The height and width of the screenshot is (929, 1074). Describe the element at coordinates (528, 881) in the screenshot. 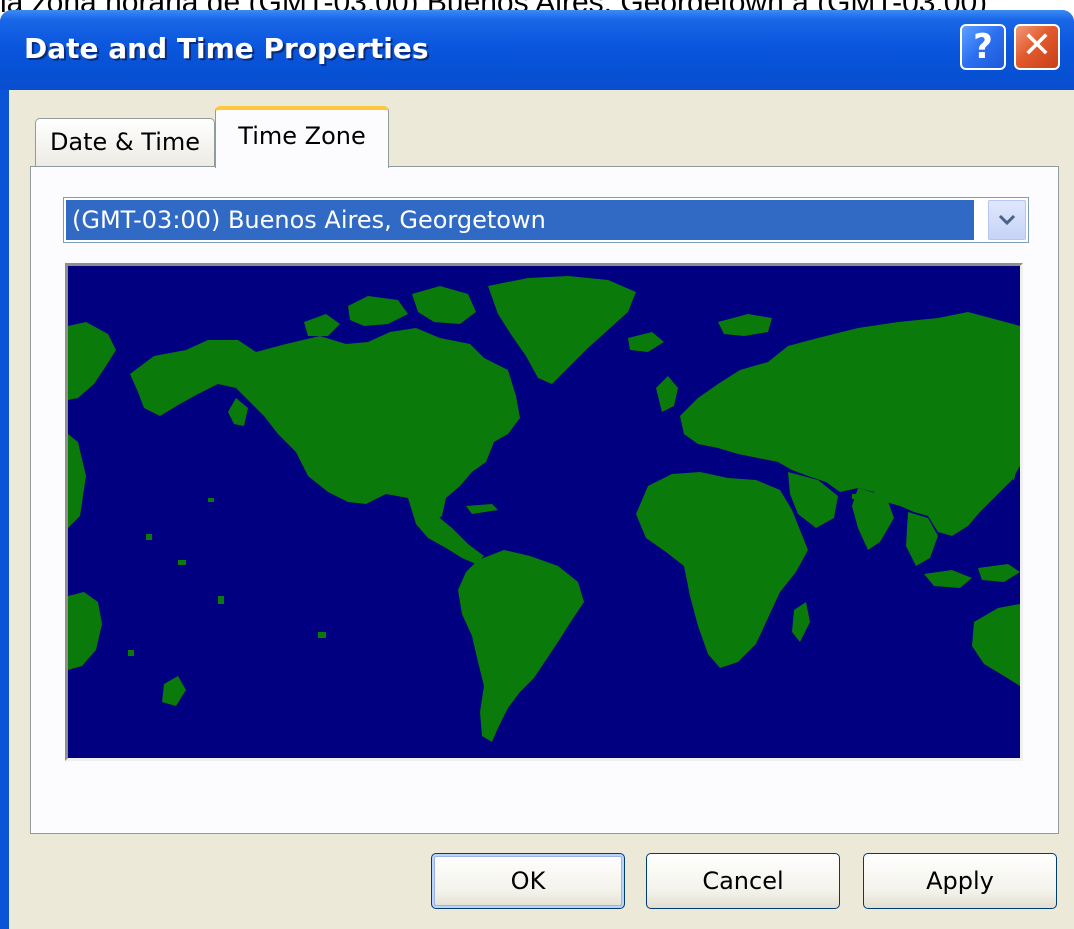

I see `ok-button: OK` at that location.